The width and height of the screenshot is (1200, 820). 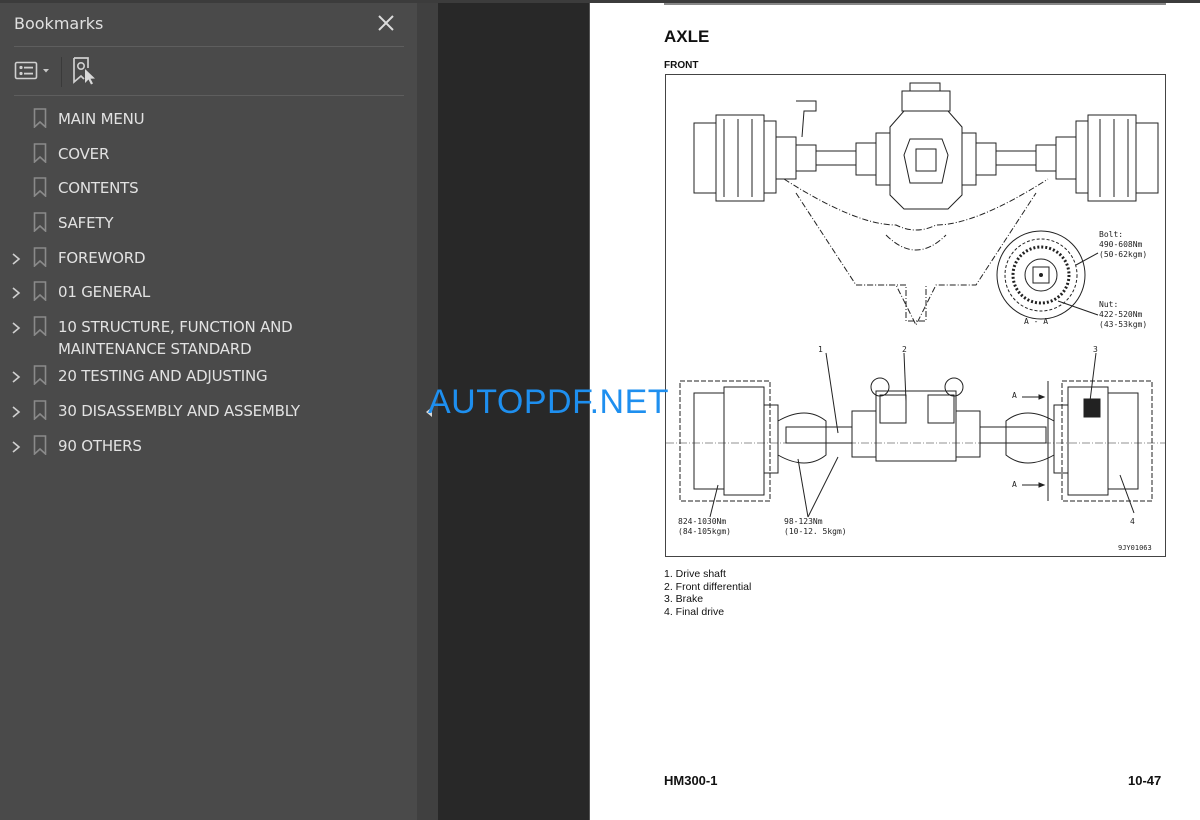 I want to click on panel-title: Bookmarks, so click(x=59, y=23).